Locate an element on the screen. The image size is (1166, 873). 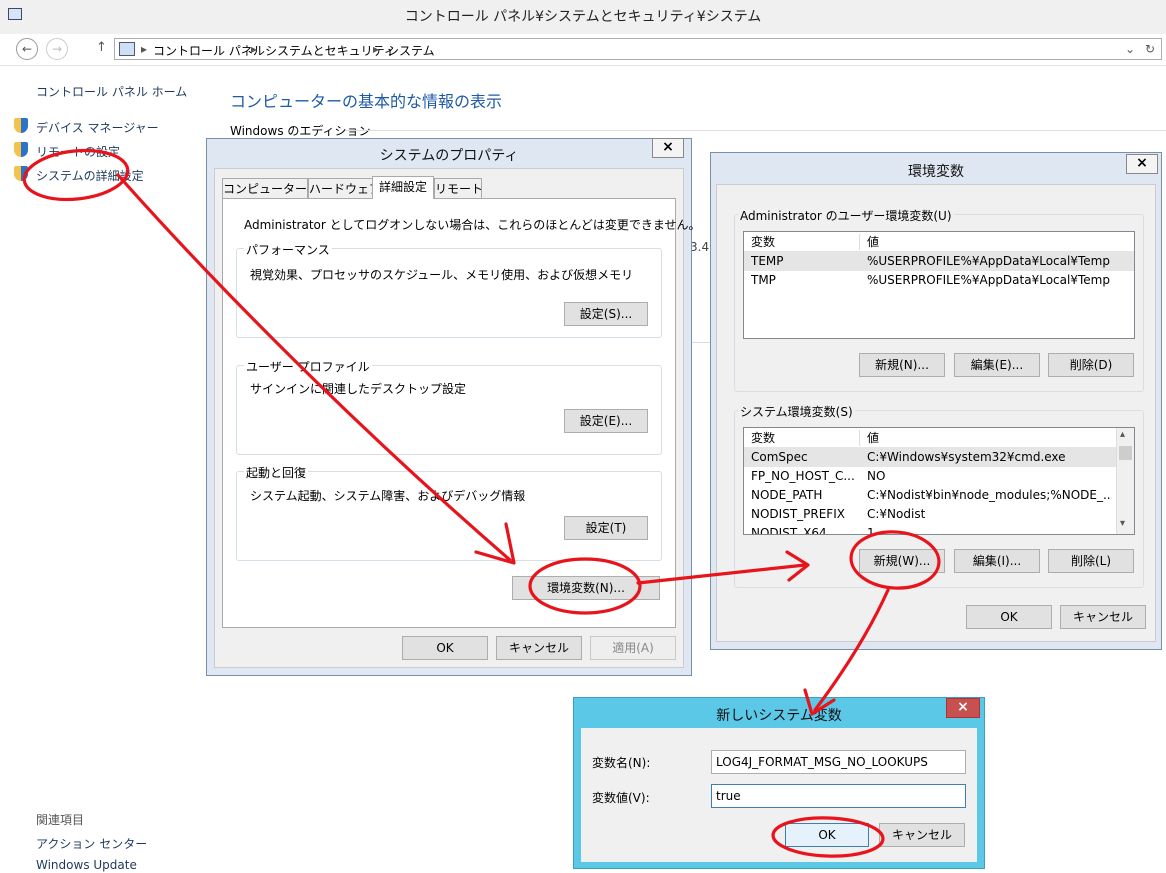
divider is located at coordinates (756, 130).